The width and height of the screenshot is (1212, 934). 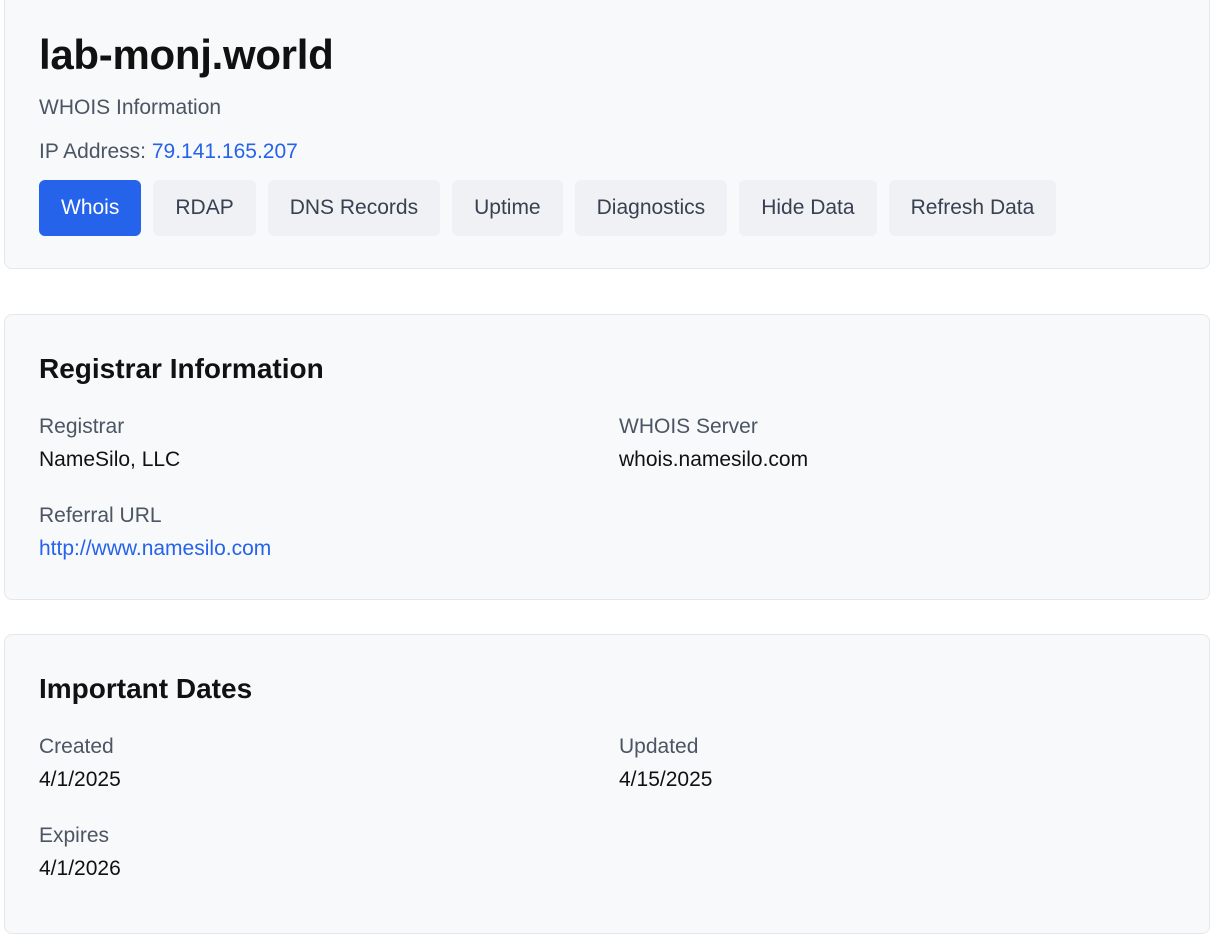 What do you see at coordinates (80, 779) in the screenshot?
I see `created-value: 4/1/2025` at bounding box center [80, 779].